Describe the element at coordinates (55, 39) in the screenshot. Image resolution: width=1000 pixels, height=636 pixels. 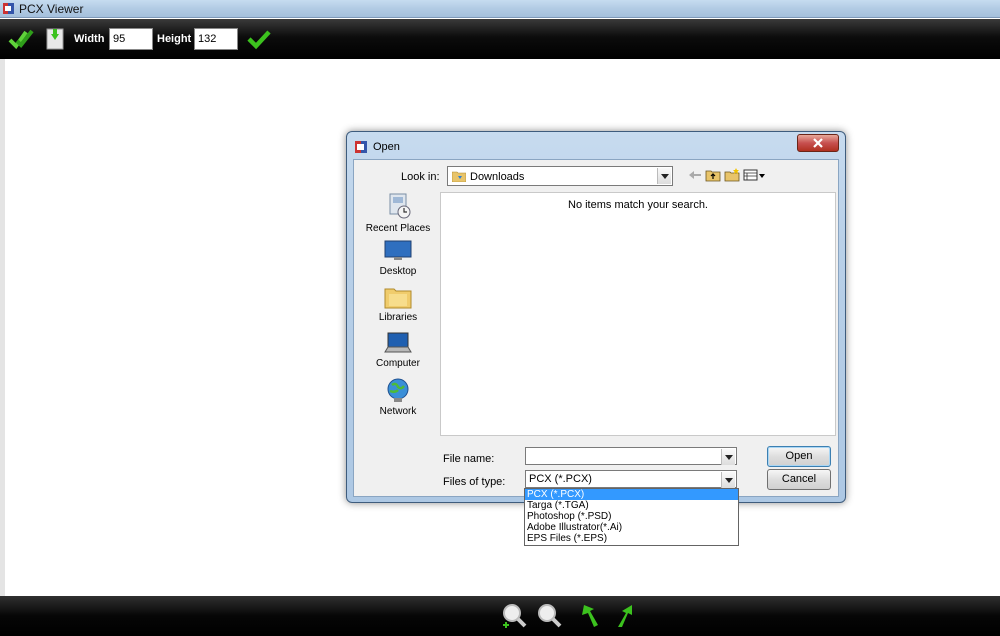
I see `save-icon` at that location.